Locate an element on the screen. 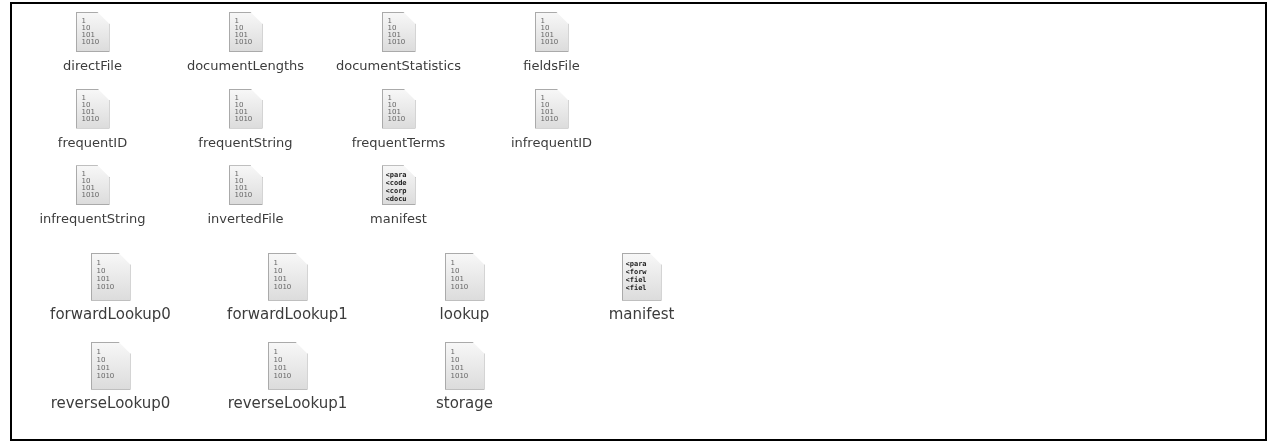 The image size is (1277, 447). file-name: forwardLookup0 is located at coordinates (110, 313).